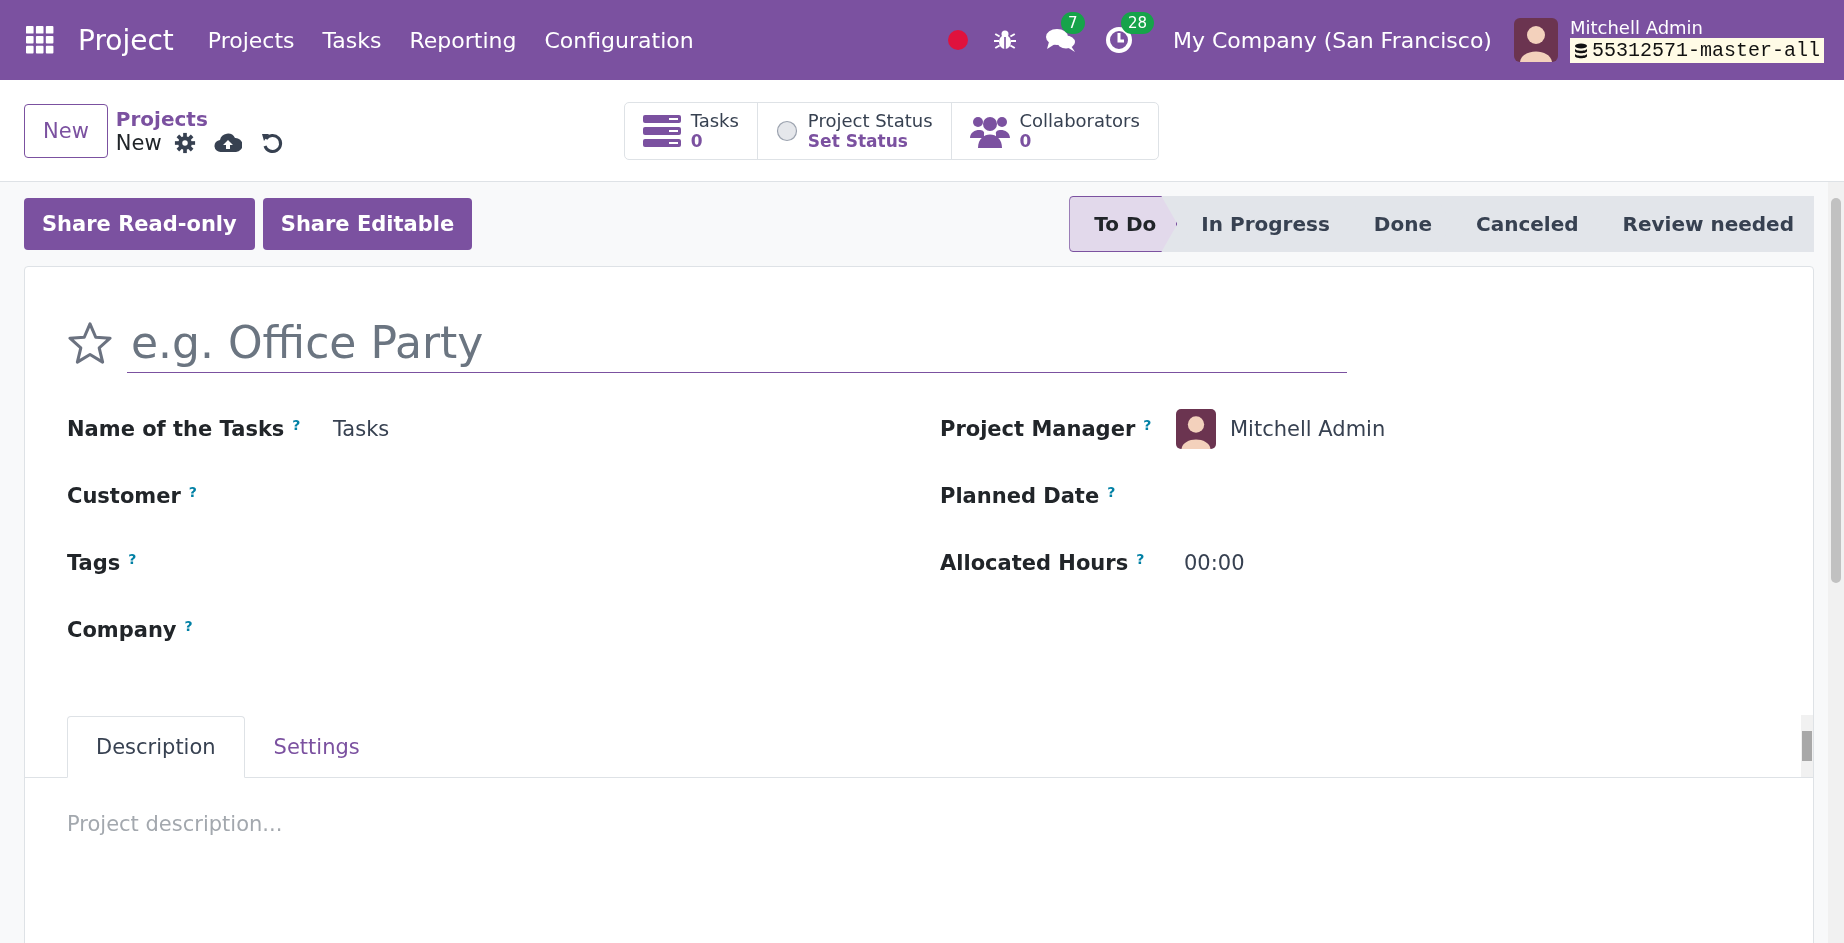 This screenshot has height=943, width=1844. I want to click on smart-button: Project Status Set Status, so click(853, 130).